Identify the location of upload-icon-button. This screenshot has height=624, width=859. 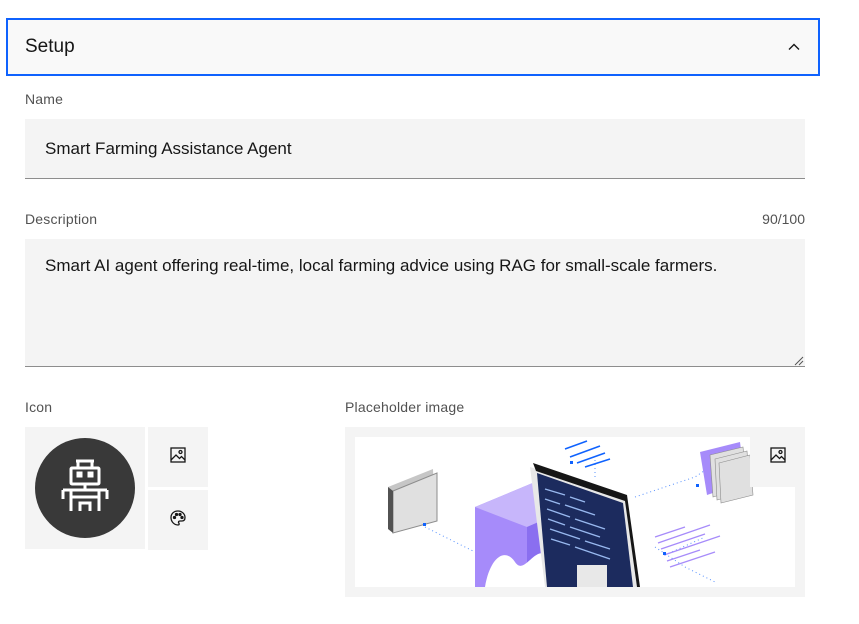
(178, 457).